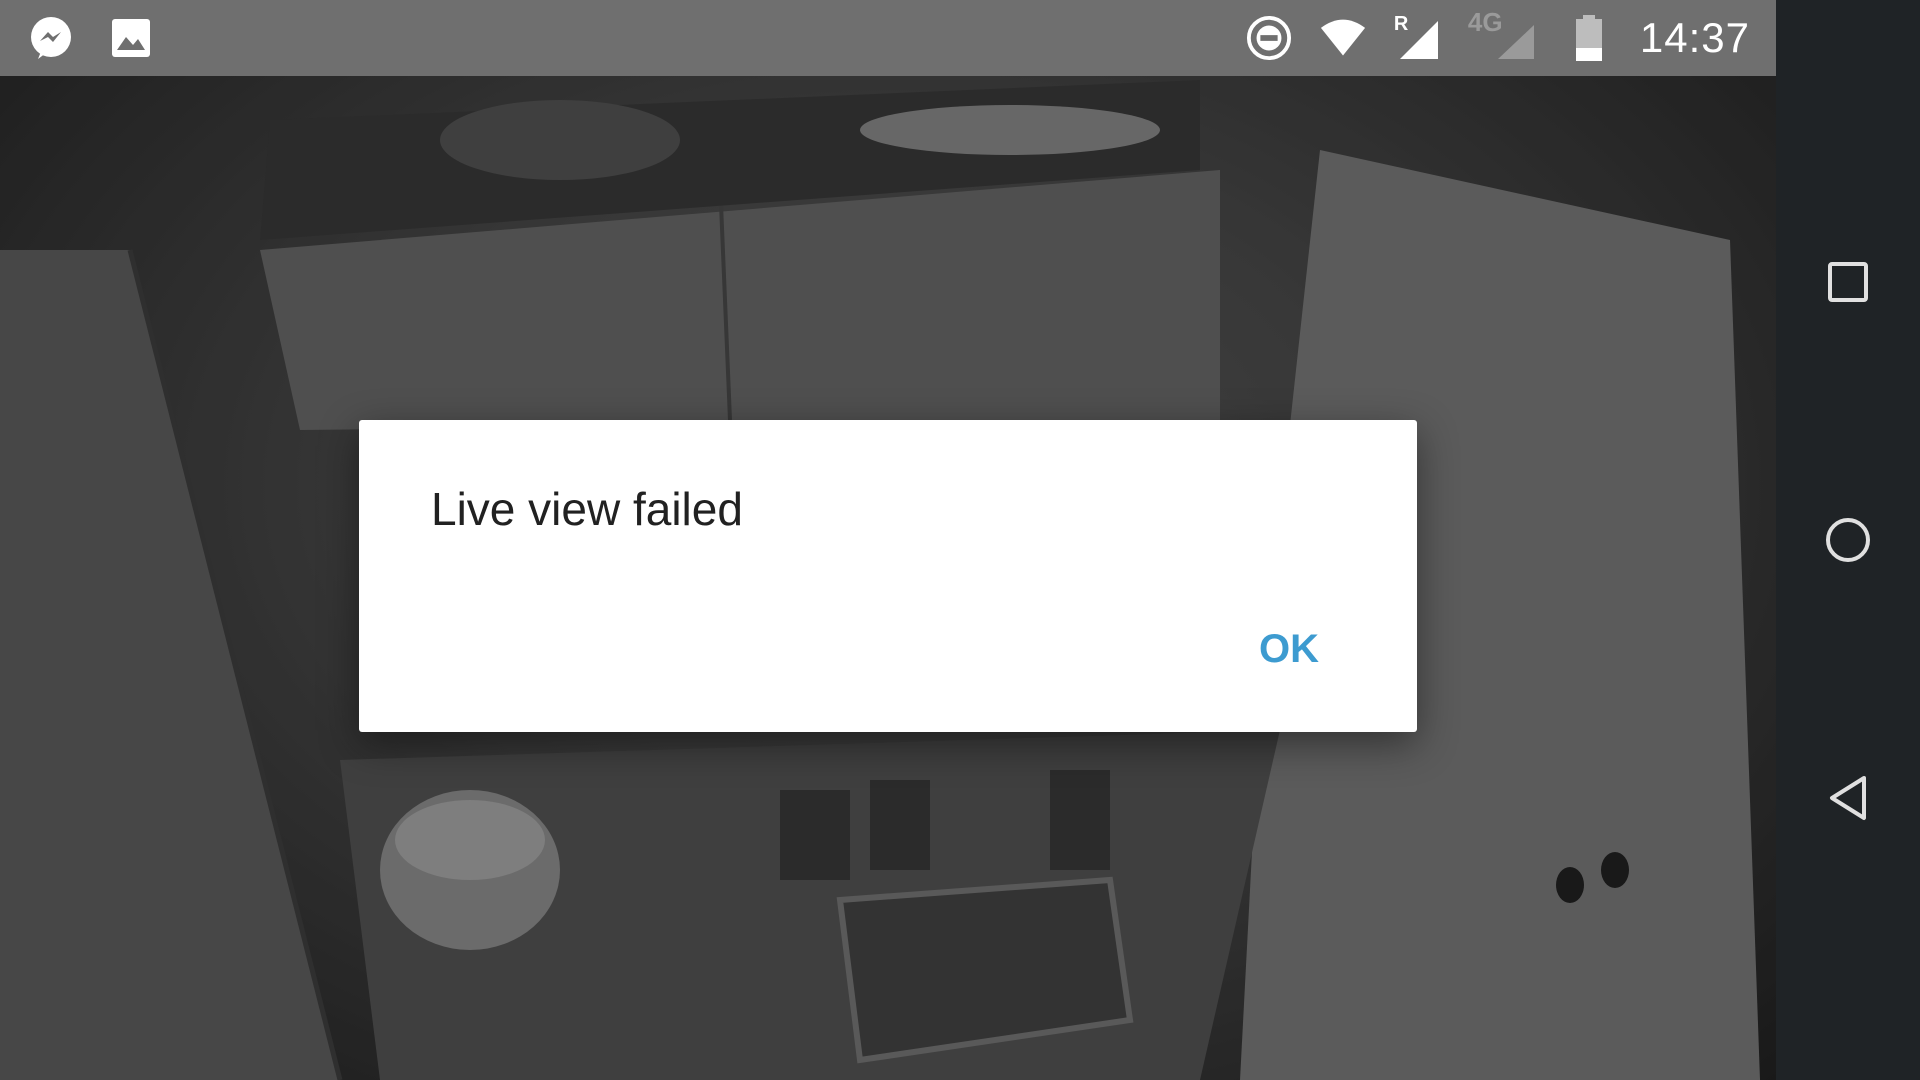 The height and width of the screenshot is (1080, 1920). Describe the element at coordinates (1485, 22) in the screenshot. I see `network-label: 4G` at that location.